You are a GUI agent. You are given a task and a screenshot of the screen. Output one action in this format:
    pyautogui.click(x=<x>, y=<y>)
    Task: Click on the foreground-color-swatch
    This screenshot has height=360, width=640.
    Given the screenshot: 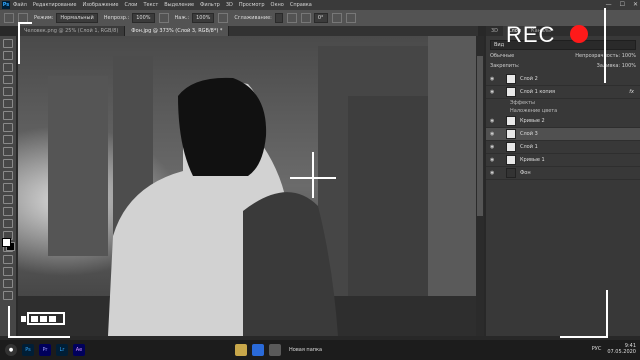 What is the action you would take?
    pyautogui.click(x=6, y=242)
    